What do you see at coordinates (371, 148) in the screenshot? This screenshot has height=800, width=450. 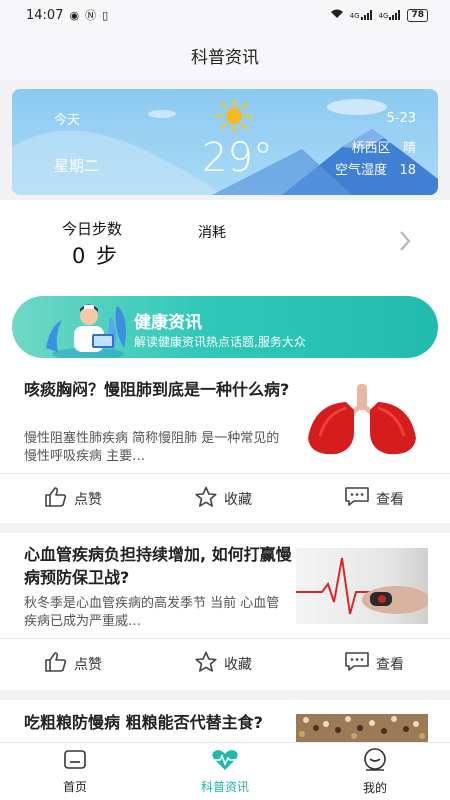 I see `weather-location-name: 桥西区` at bounding box center [371, 148].